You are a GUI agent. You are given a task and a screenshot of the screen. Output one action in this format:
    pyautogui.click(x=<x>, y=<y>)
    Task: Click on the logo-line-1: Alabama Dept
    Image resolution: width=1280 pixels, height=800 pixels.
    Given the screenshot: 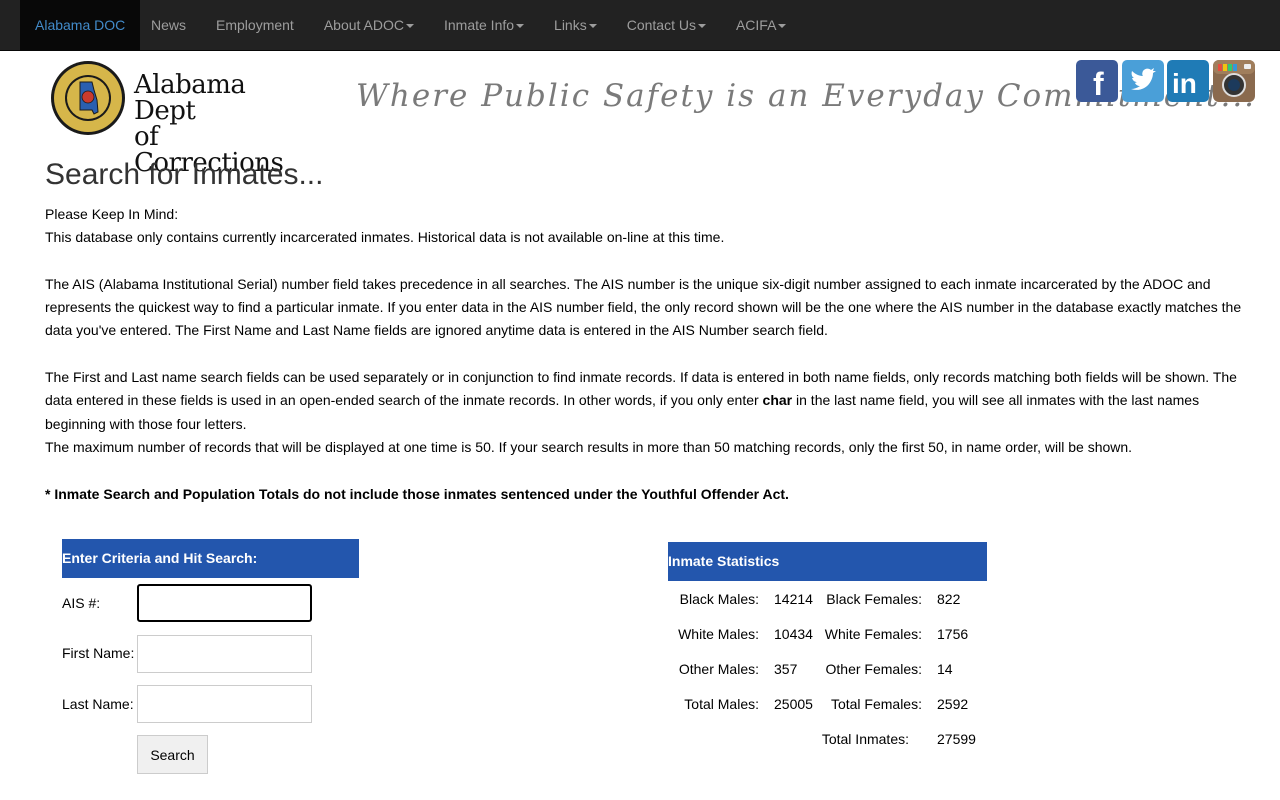 What is the action you would take?
    pyautogui.click(x=190, y=98)
    